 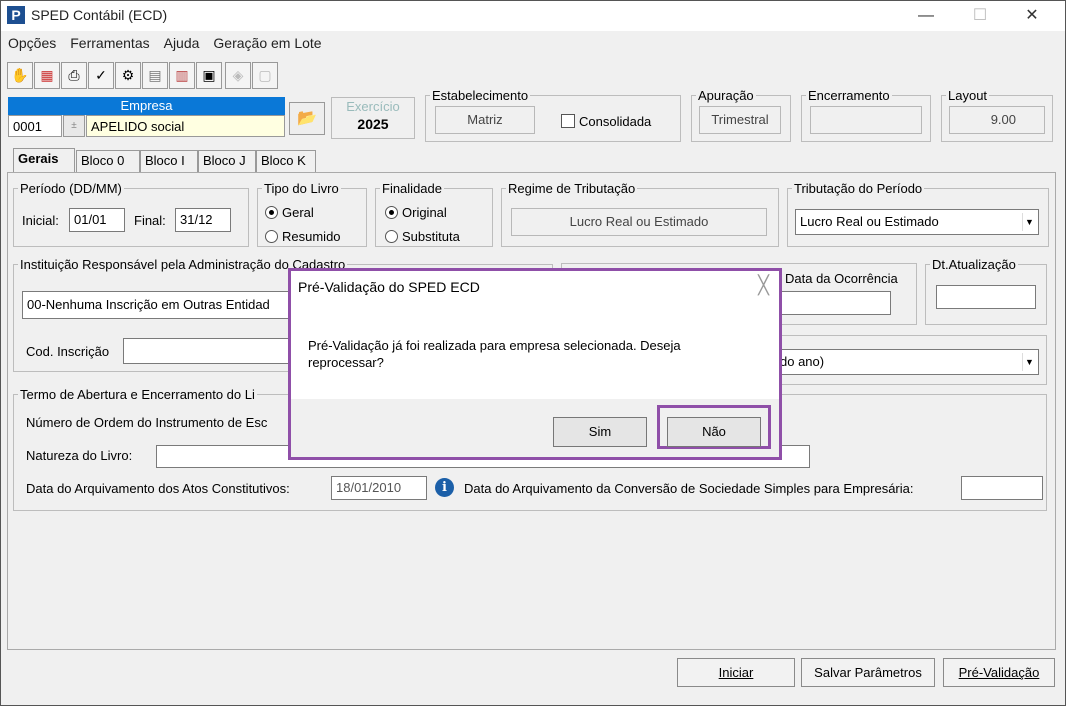 What do you see at coordinates (79, 455) in the screenshot?
I see `natureza-label: Natureza do Livro:` at bounding box center [79, 455].